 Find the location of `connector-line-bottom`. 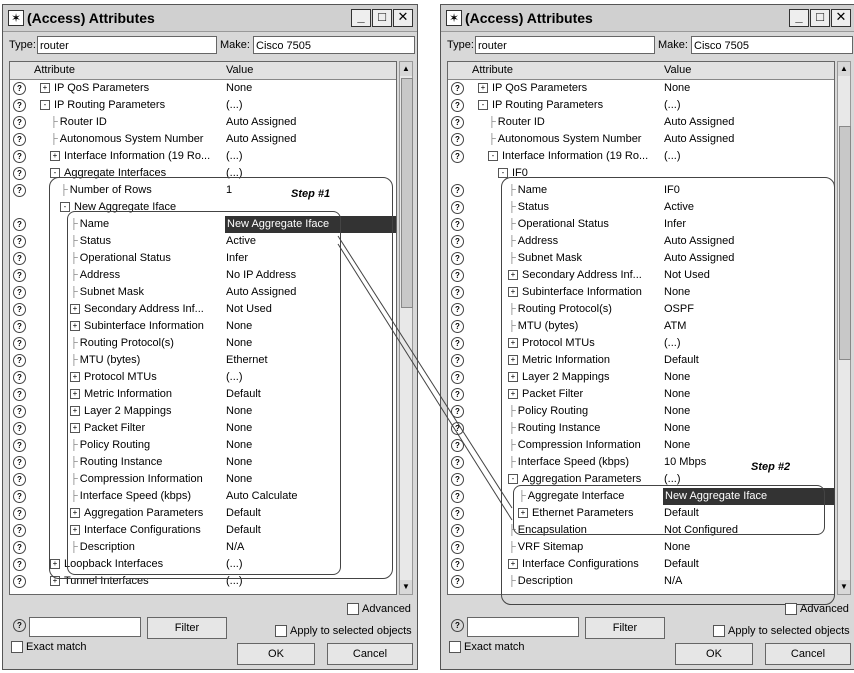

connector-line-bottom is located at coordinates (425, 382).